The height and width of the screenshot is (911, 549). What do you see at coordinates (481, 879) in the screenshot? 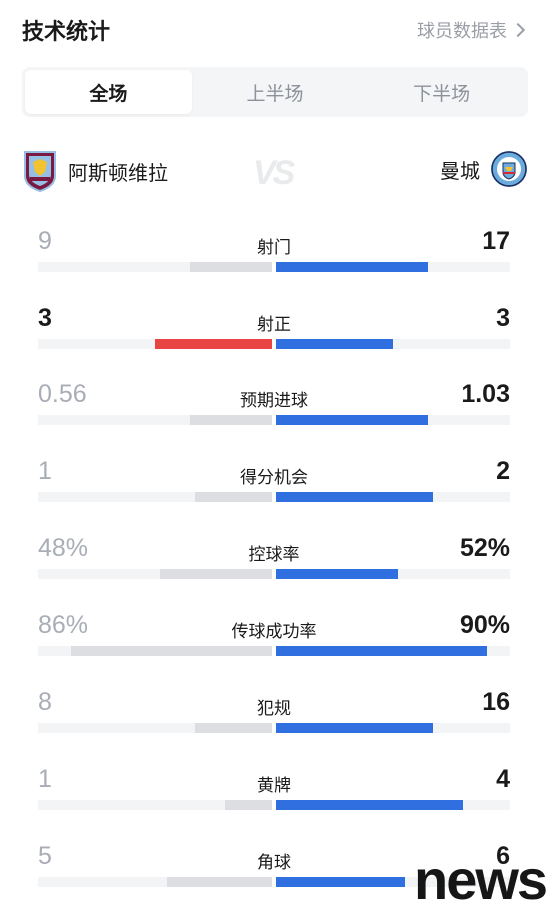
I see `news-watermark: news` at bounding box center [481, 879].